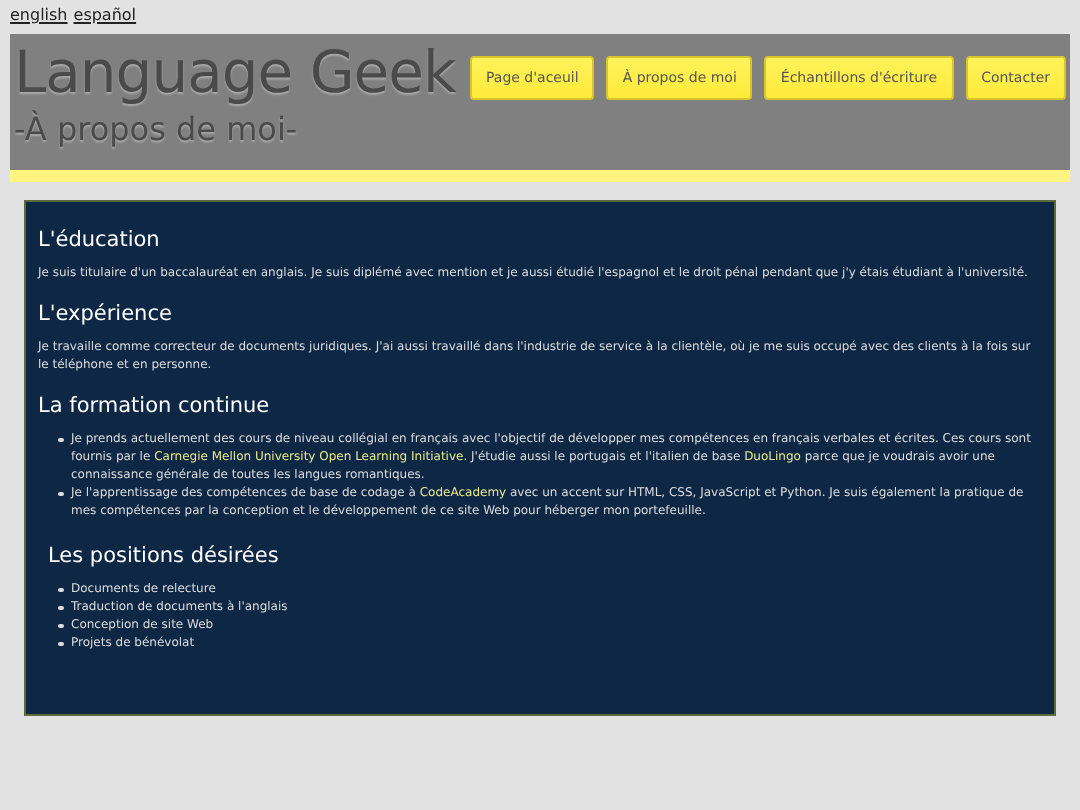  Describe the element at coordinates (39, 20) in the screenshot. I see `language-link: english` at that location.